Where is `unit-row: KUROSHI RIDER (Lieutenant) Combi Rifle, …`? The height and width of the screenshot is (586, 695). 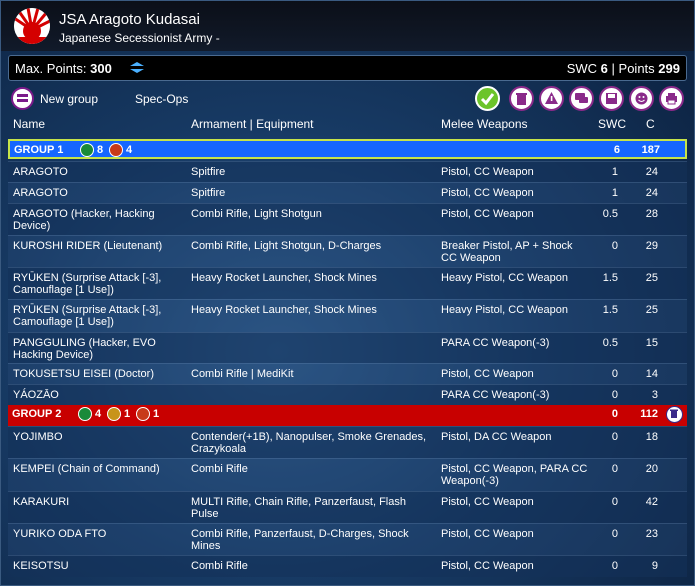 unit-row: KUROSHI RIDER (Lieutenant) Combi Rifle, … is located at coordinates (347, 251).